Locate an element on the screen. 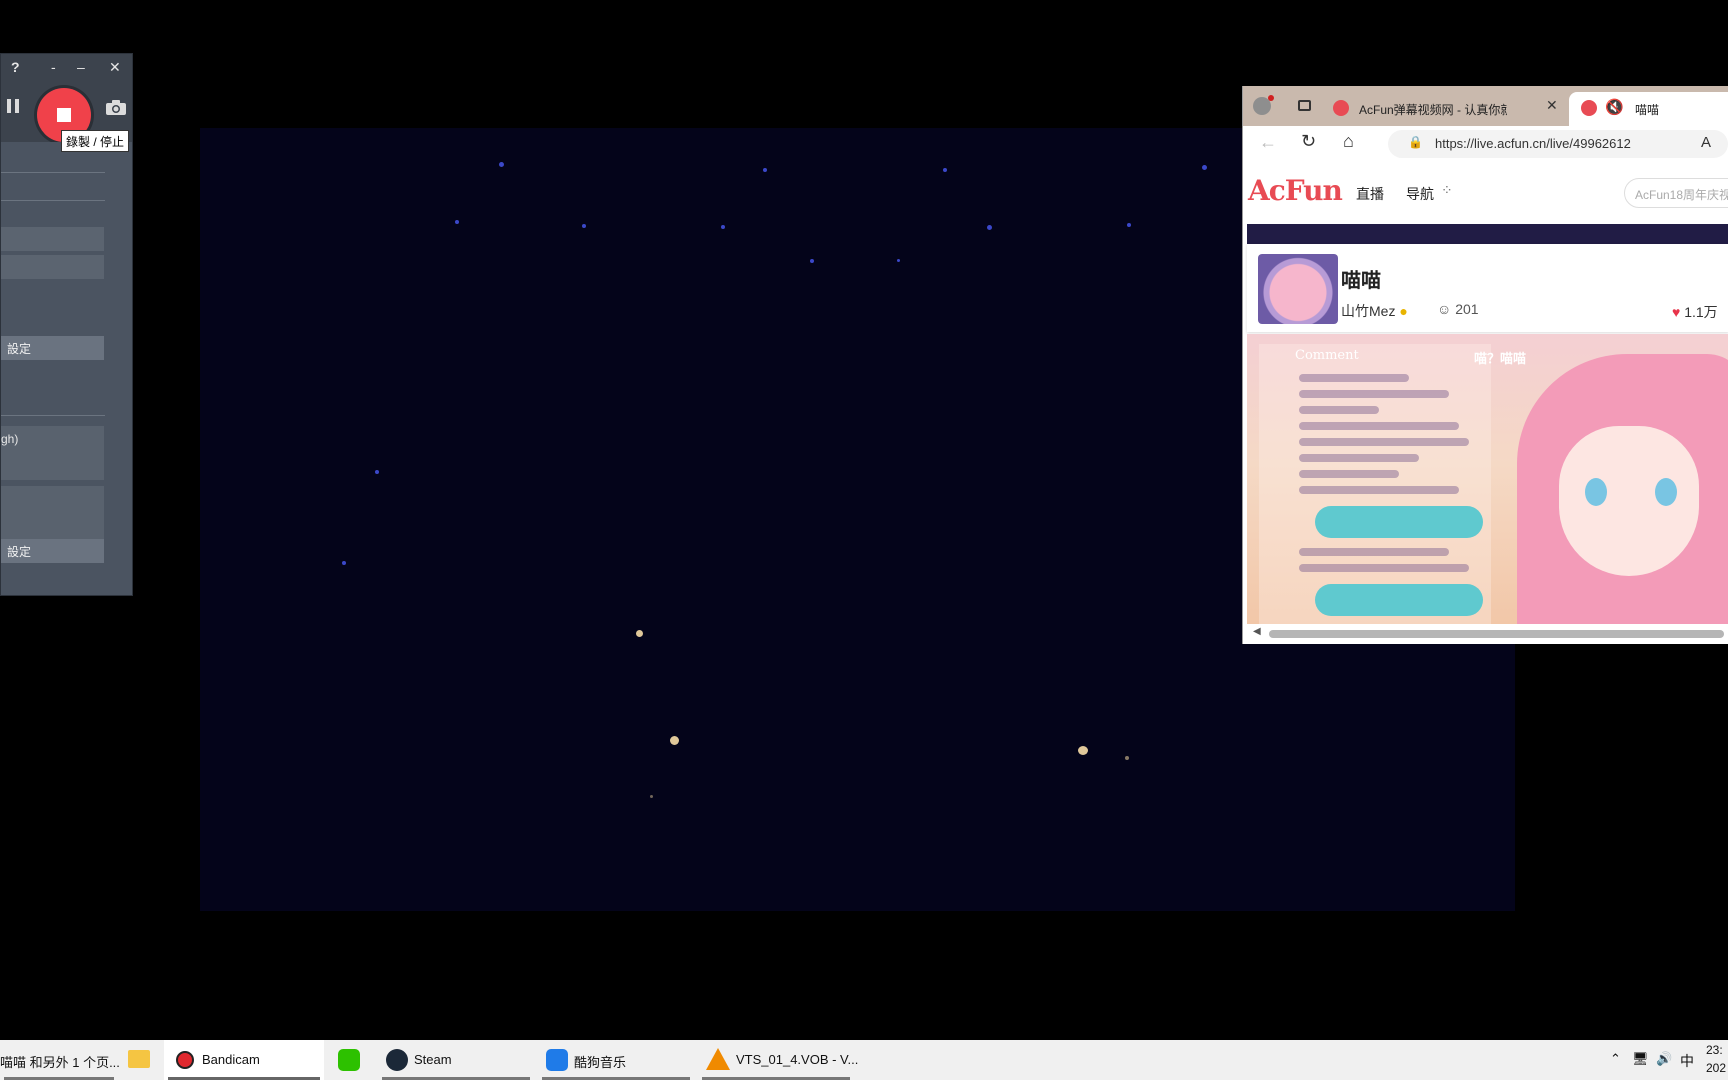  lock-icon: 🔒 is located at coordinates (1415, 142).